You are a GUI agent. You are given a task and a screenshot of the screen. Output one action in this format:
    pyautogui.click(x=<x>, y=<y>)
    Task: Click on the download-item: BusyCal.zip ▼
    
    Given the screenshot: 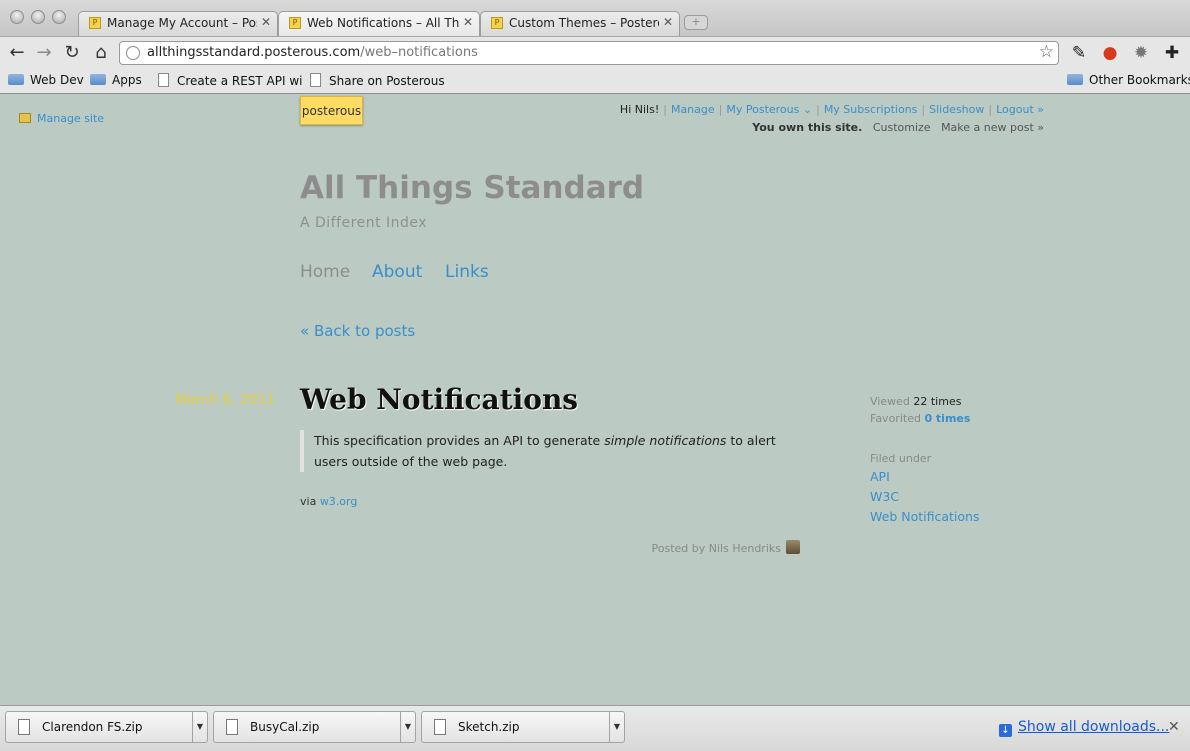 What is the action you would take?
    pyautogui.click(x=314, y=727)
    